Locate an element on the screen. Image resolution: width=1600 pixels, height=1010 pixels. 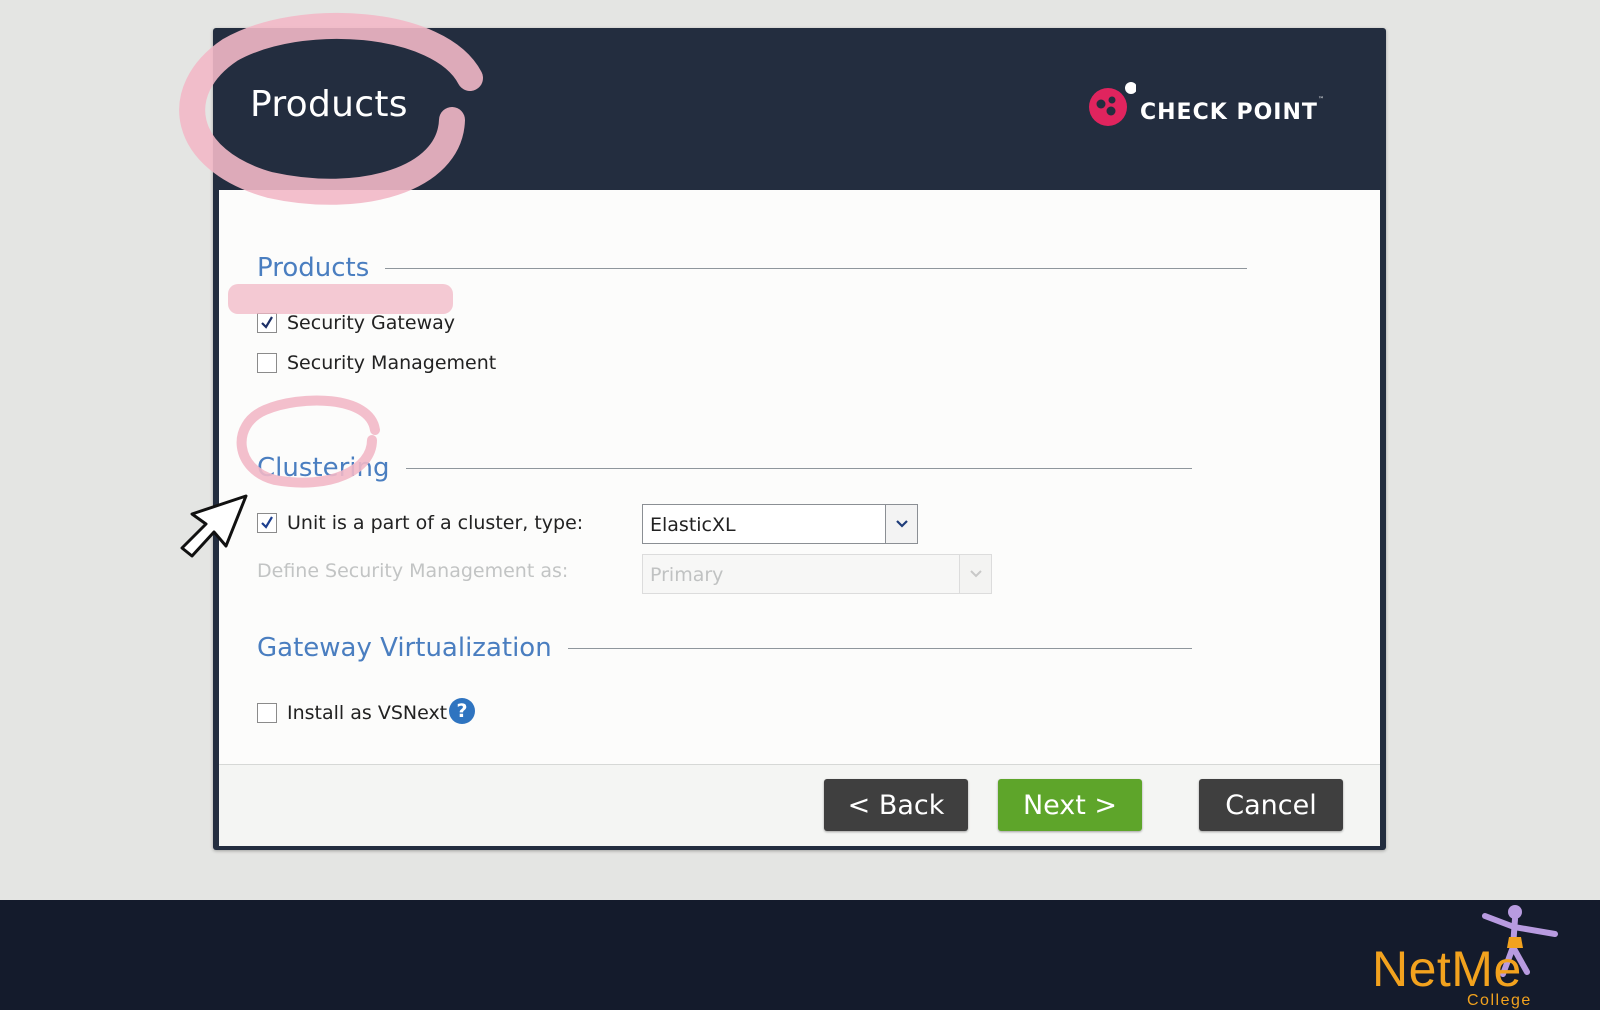
netme-name: NetMe is located at coordinates (1447, 969).